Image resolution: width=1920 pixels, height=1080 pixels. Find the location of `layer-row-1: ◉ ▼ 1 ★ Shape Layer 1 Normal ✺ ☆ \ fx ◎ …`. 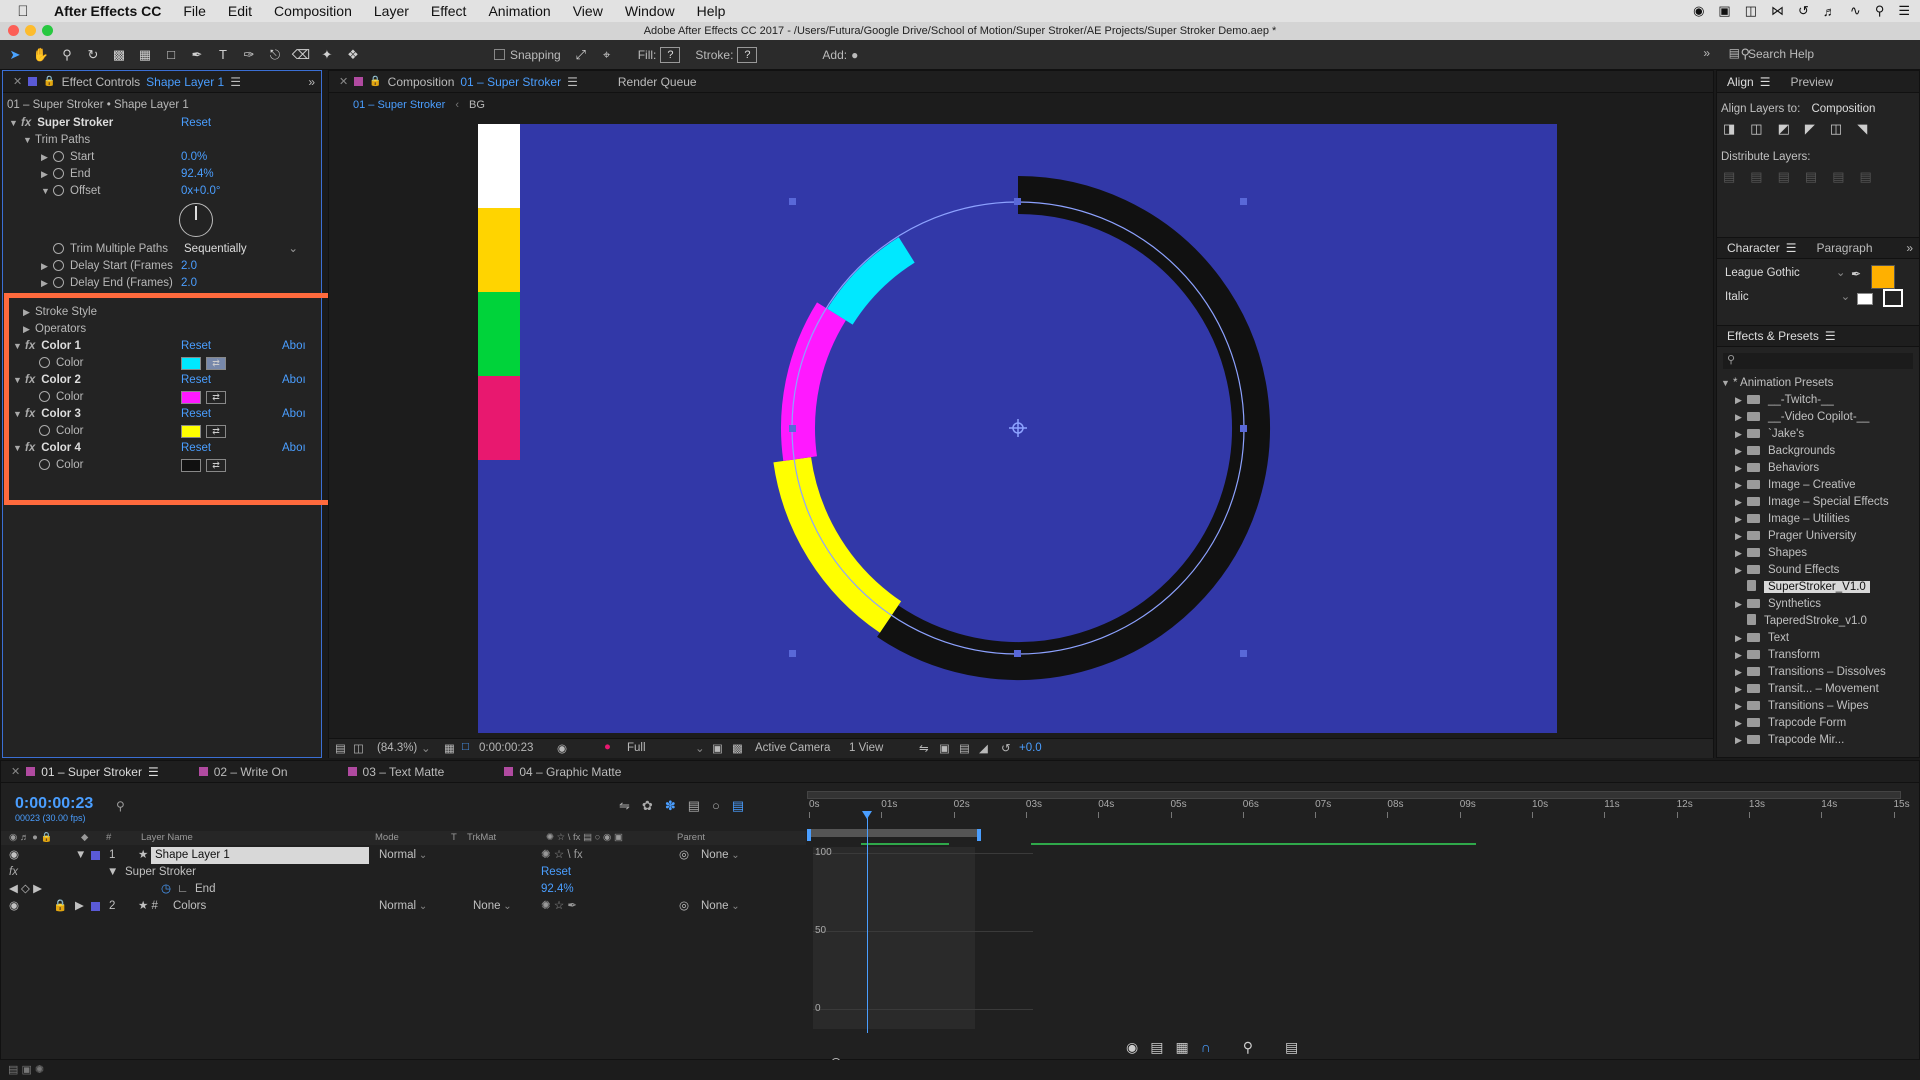

layer-row-1: ◉ ▼ 1 ★ Shape Layer 1 Normal ✺ ☆ \ fx ◎ … is located at coordinates (401, 855).